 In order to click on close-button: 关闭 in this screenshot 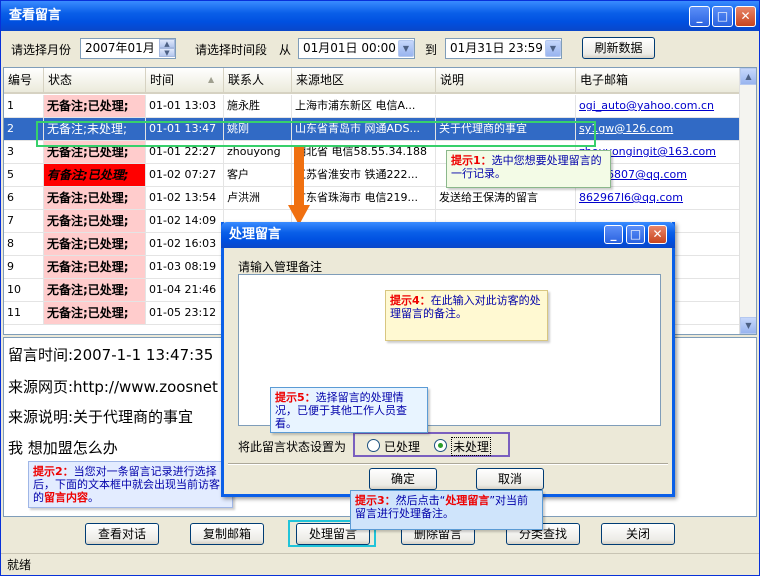, I will do `click(638, 534)`.